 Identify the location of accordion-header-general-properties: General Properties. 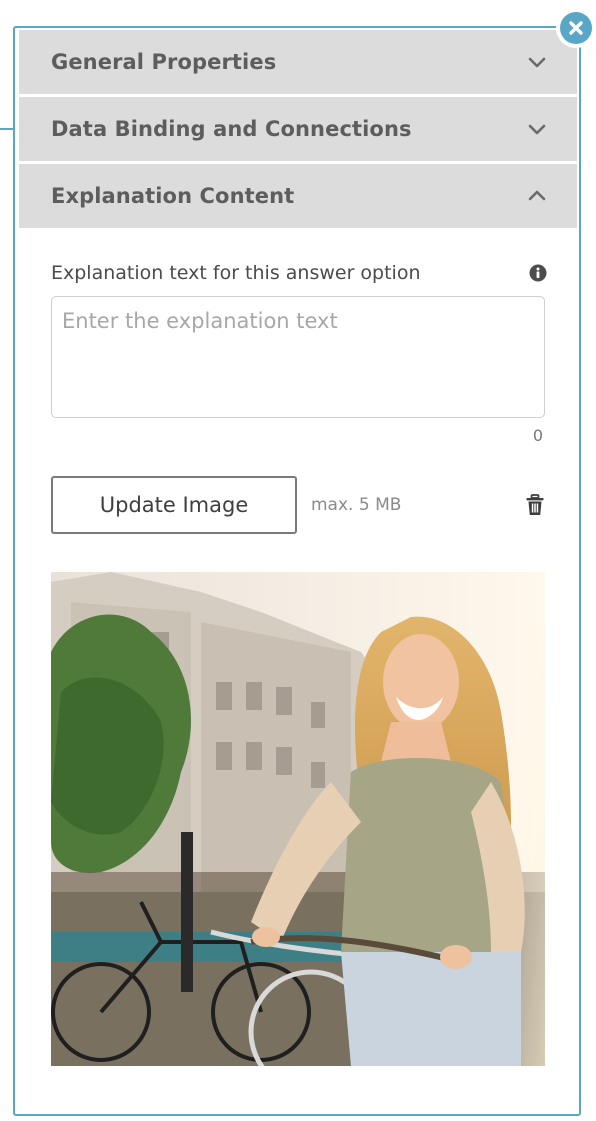
(298, 62).